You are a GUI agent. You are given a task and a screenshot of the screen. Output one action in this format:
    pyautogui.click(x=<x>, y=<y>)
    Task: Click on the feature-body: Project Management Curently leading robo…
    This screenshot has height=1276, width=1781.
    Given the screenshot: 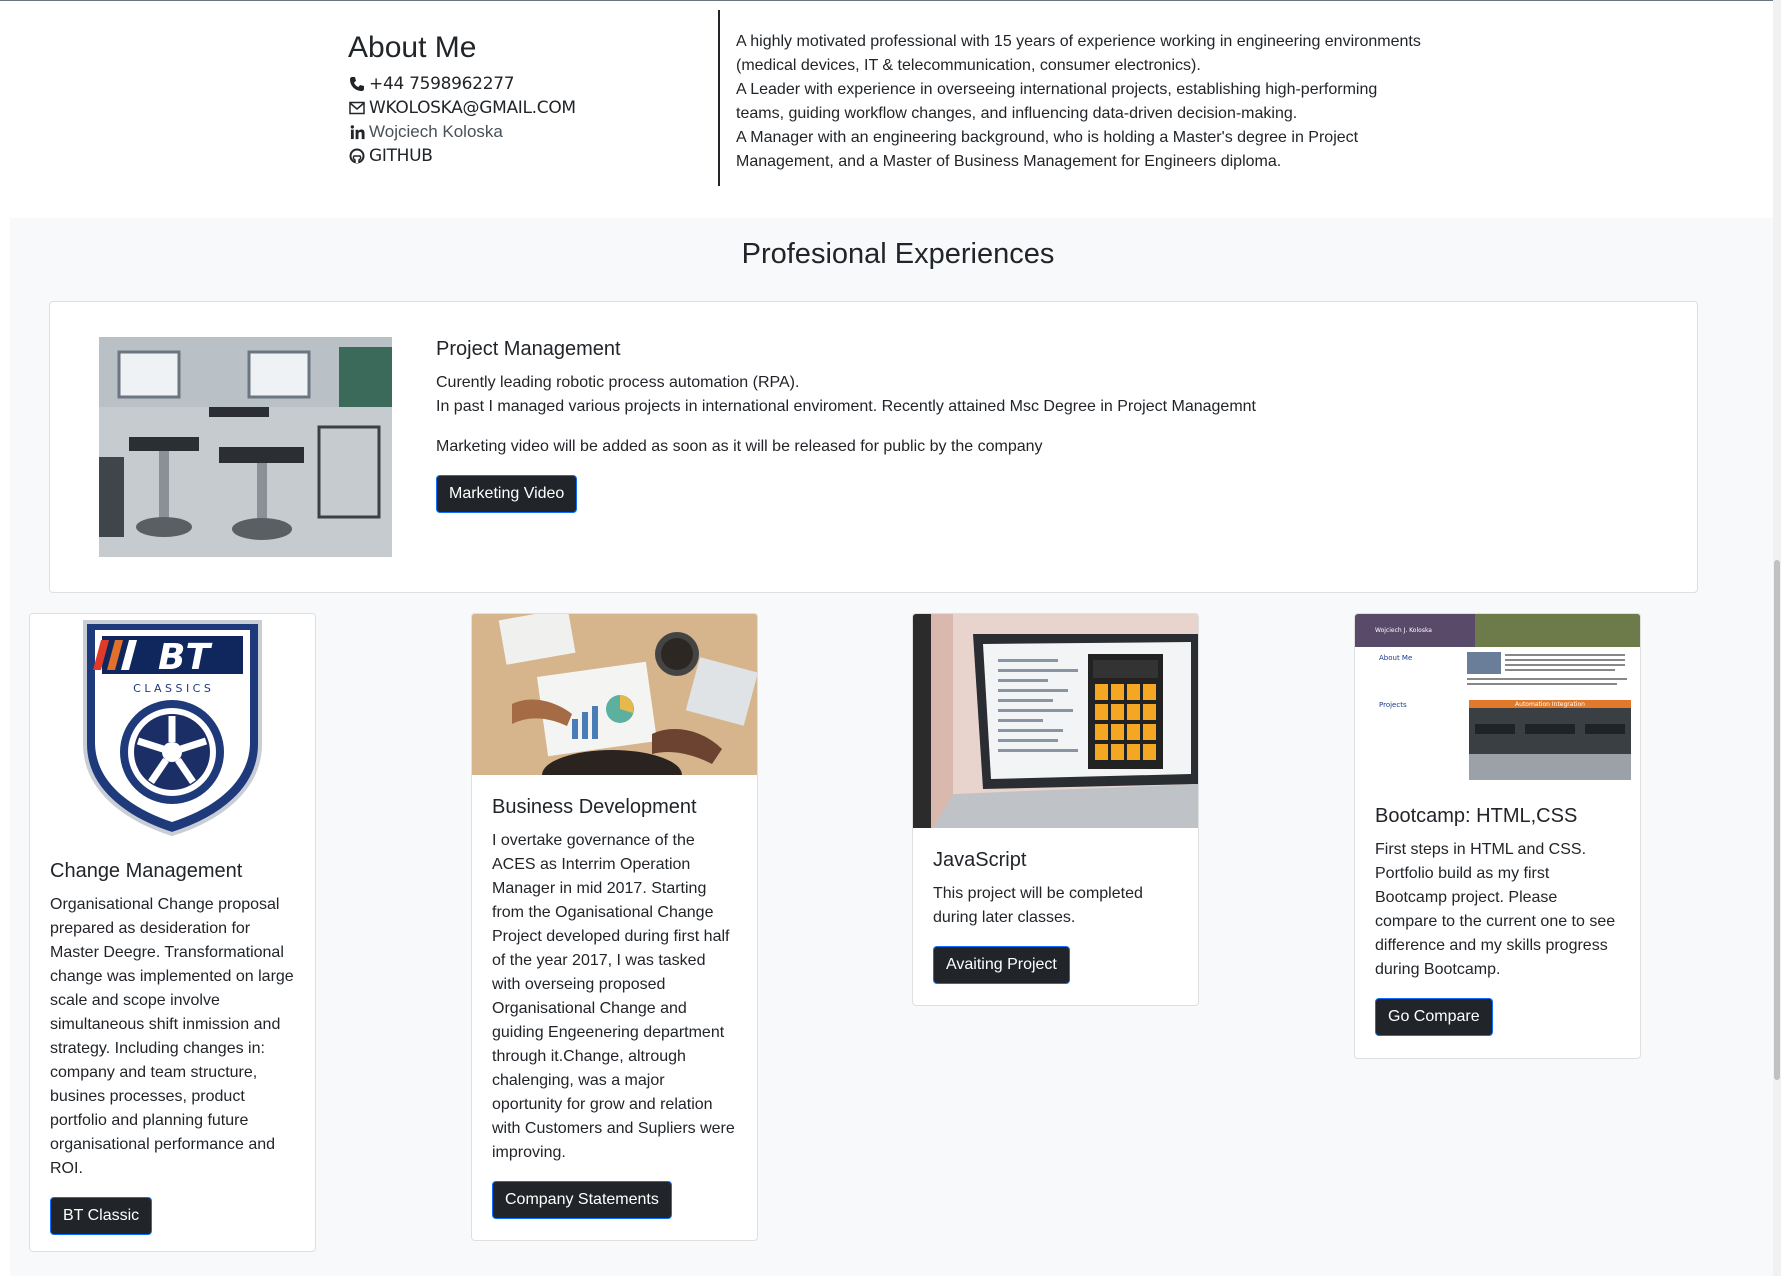 What is the action you would take?
    pyautogui.click(x=986, y=425)
    